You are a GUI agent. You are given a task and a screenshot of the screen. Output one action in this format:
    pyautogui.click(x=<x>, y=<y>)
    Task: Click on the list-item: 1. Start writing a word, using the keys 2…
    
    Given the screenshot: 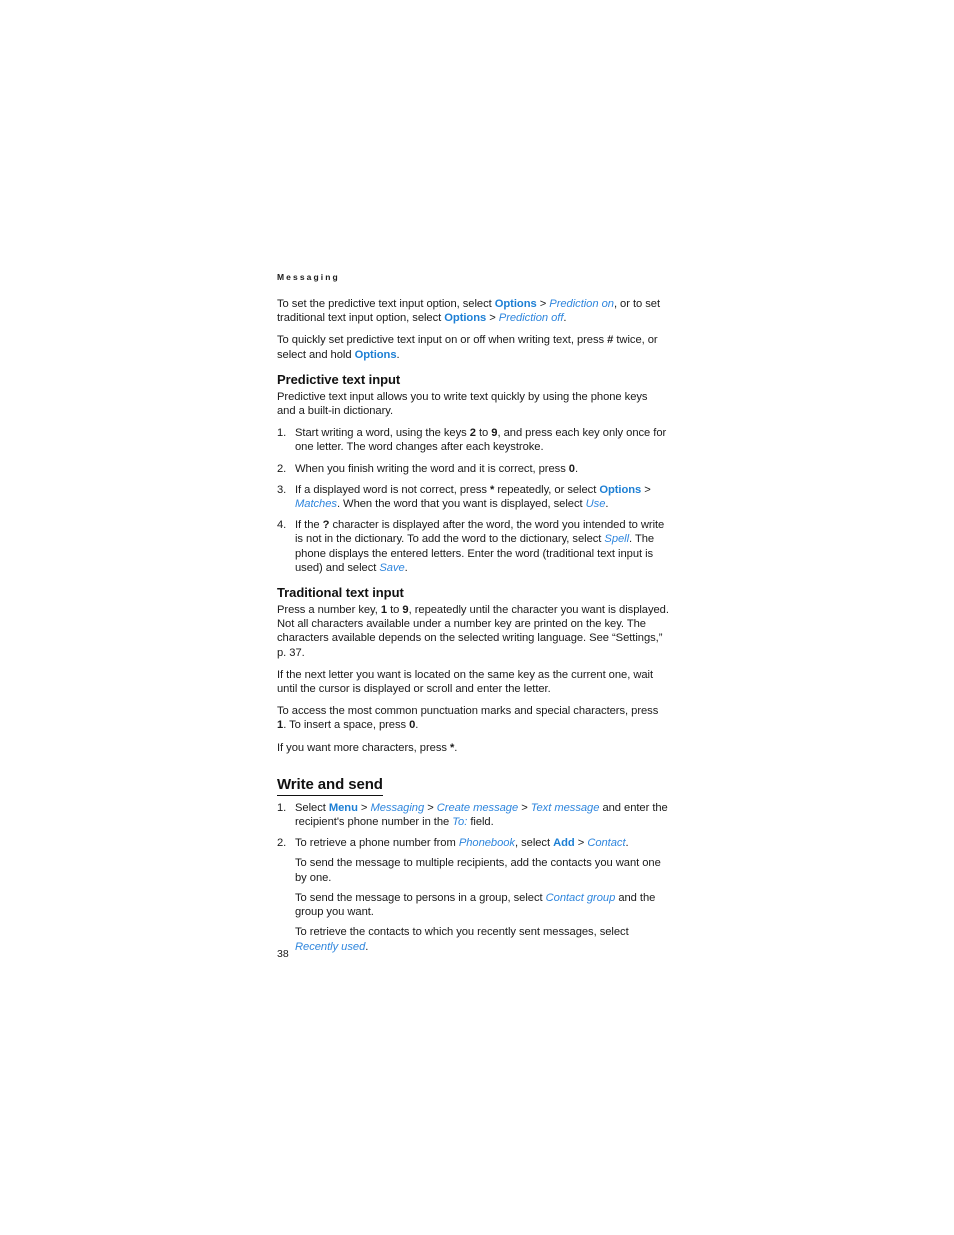 What is the action you would take?
    pyautogui.click(x=473, y=440)
    